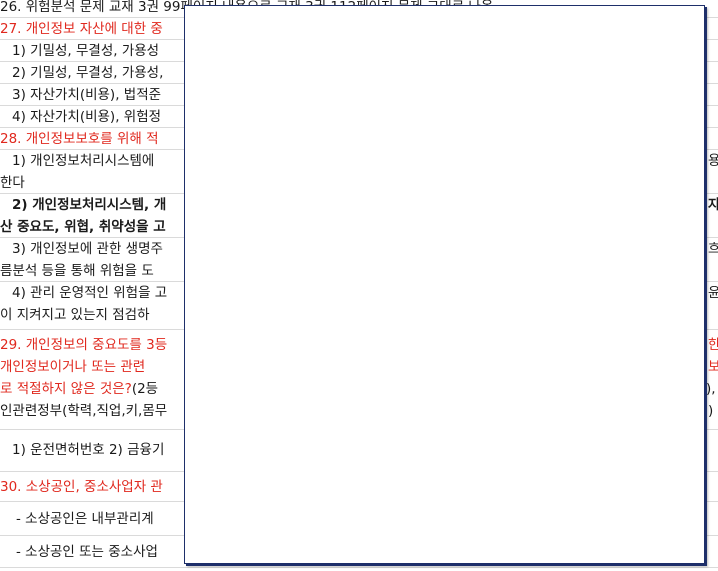 The width and height of the screenshot is (718, 571). What do you see at coordinates (89, 205) in the screenshot?
I see `question-28-option-2-line-1: 2) 개인정보처리시스템, 개` at bounding box center [89, 205].